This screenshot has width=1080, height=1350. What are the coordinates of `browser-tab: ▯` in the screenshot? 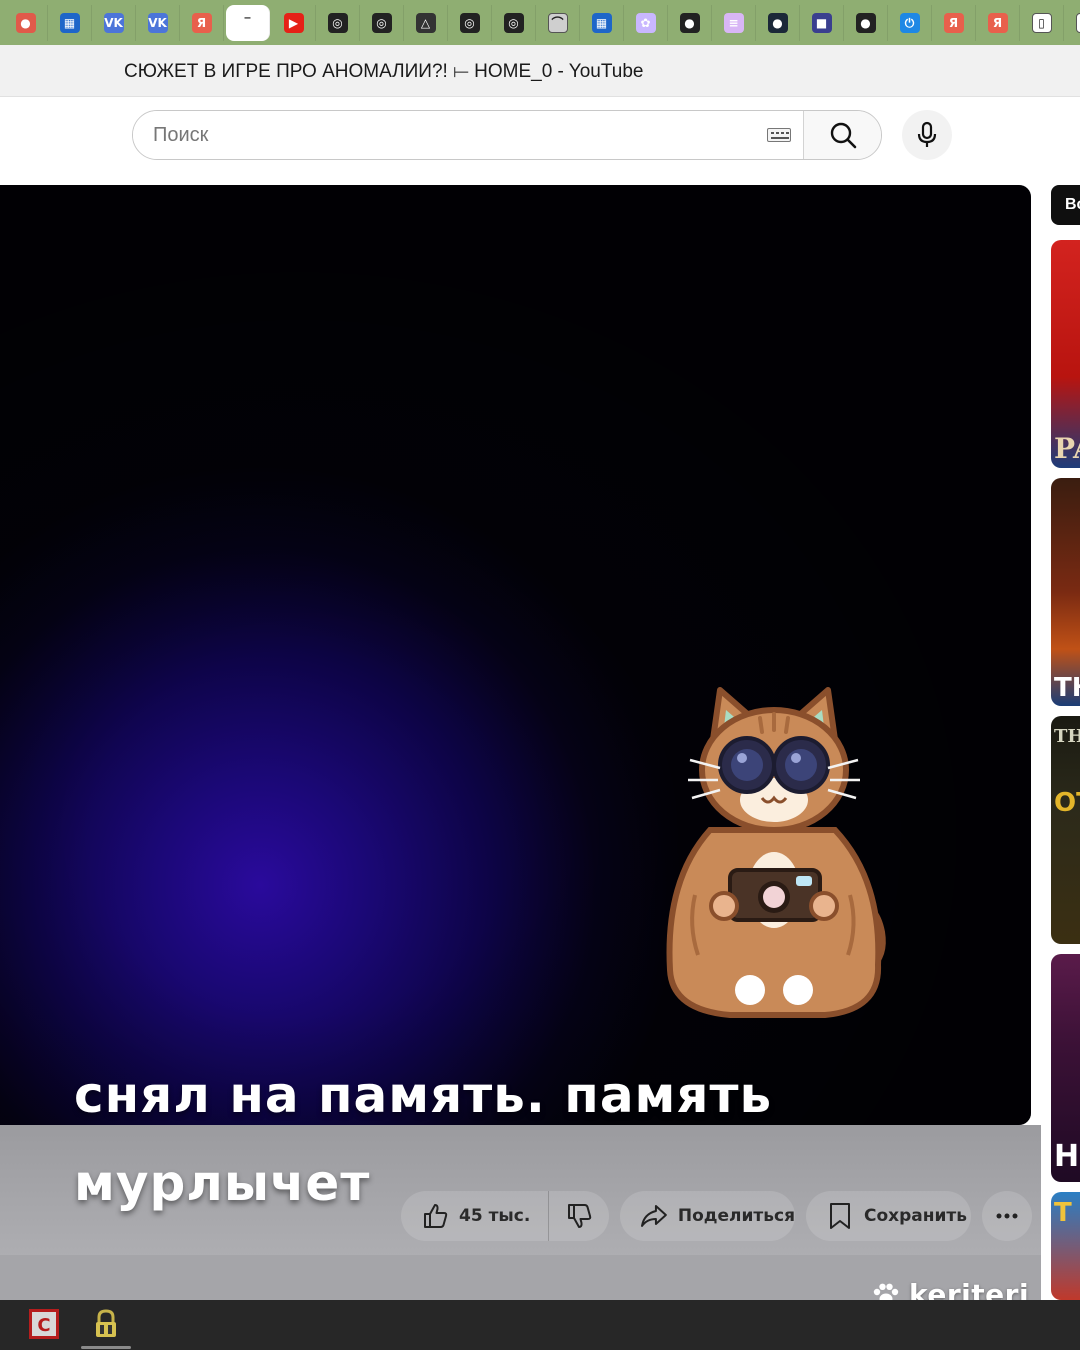 It's located at (1042, 22).